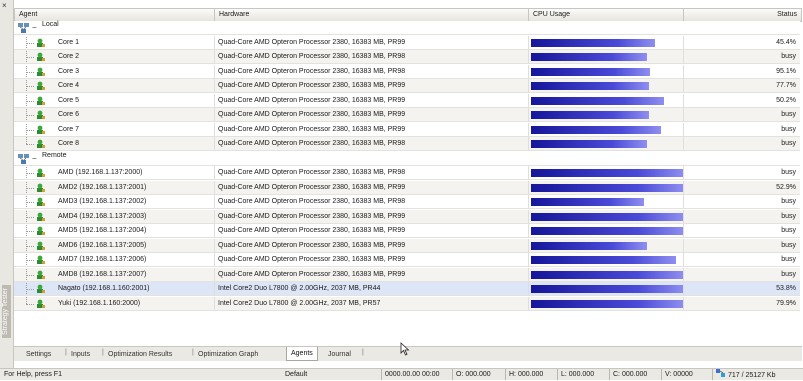  I want to click on agent-name: AMD2 (192.168.1.137:2001), so click(102, 187).